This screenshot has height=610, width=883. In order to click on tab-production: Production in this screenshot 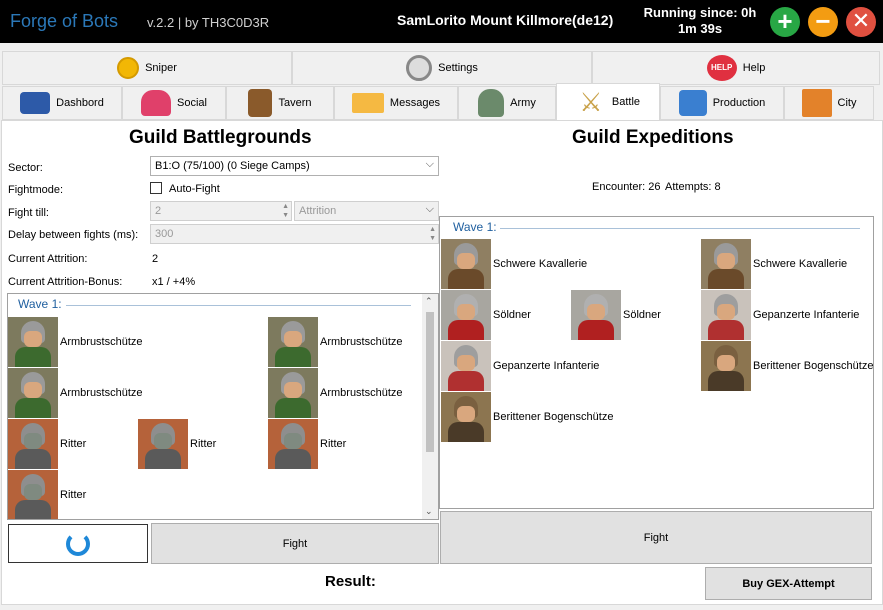, I will do `click(722, 103)`.